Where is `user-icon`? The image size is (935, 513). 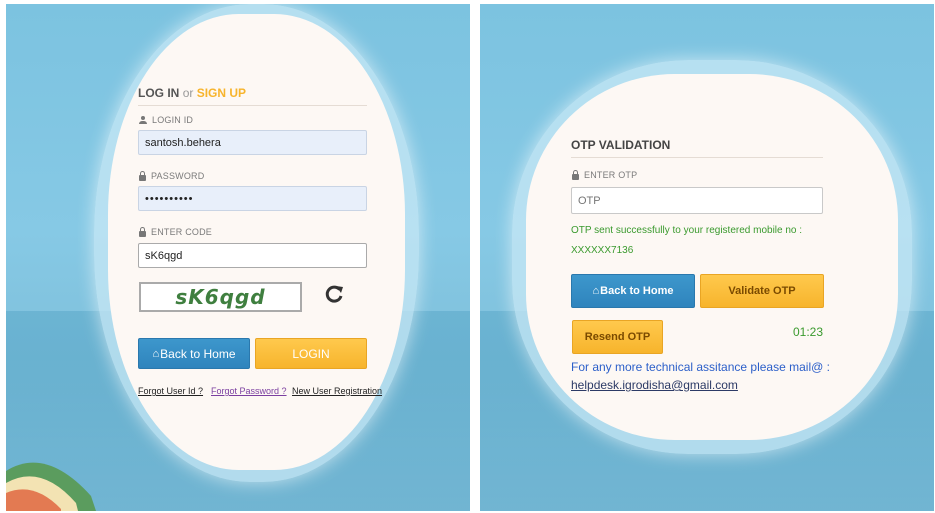 user-icon is located at coordinates (143, 120).